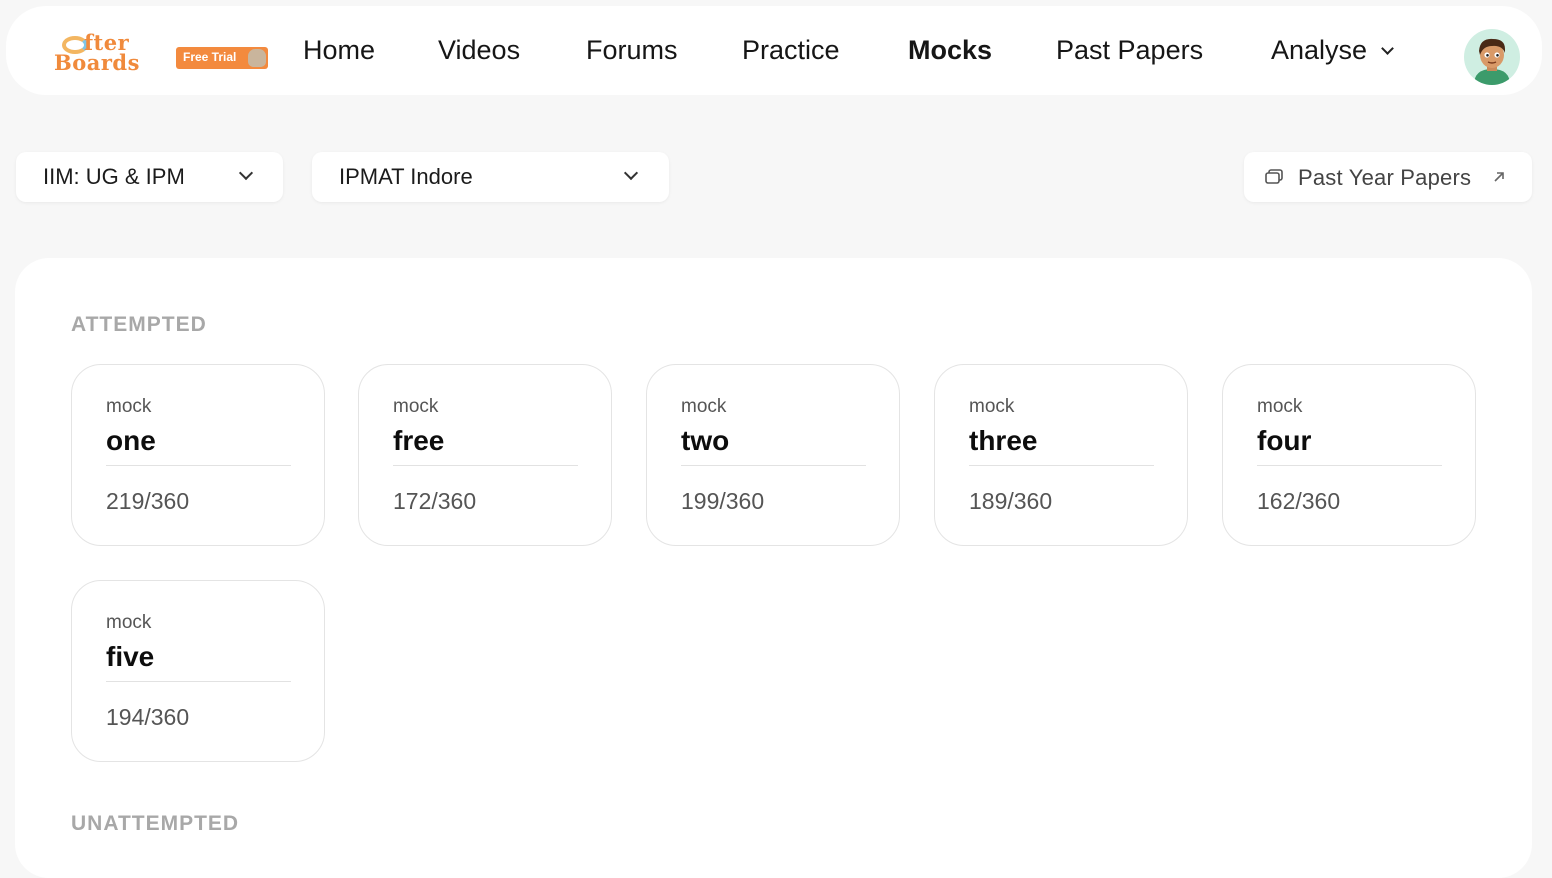 This screenshot has height=878, width=1552. I want to click on unattempted-section-title: UNATTEMPTED, so click(155, 823).